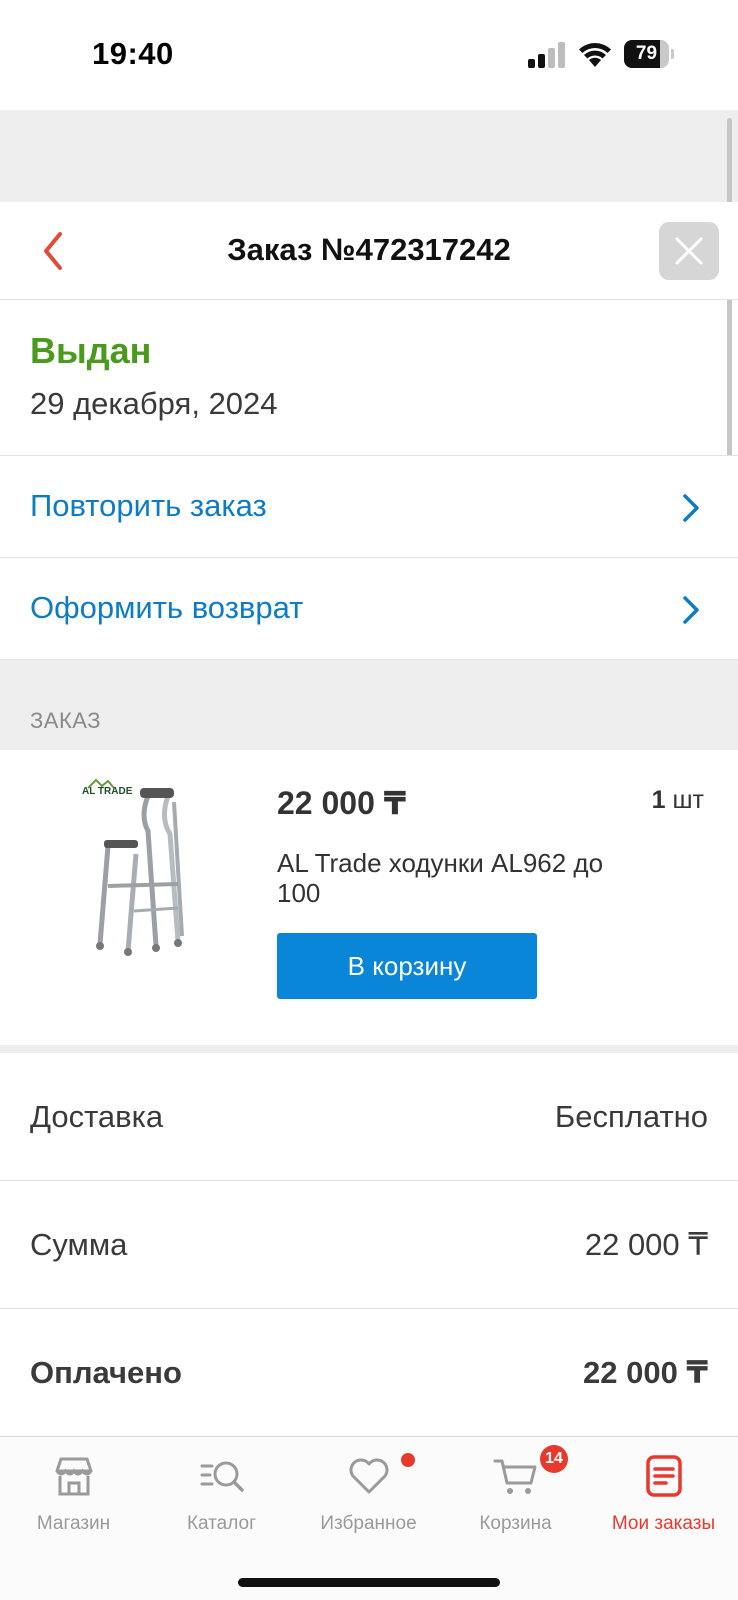 This screenshot has width=738, height=1600. I want to click on close-button, so click(689, 251).